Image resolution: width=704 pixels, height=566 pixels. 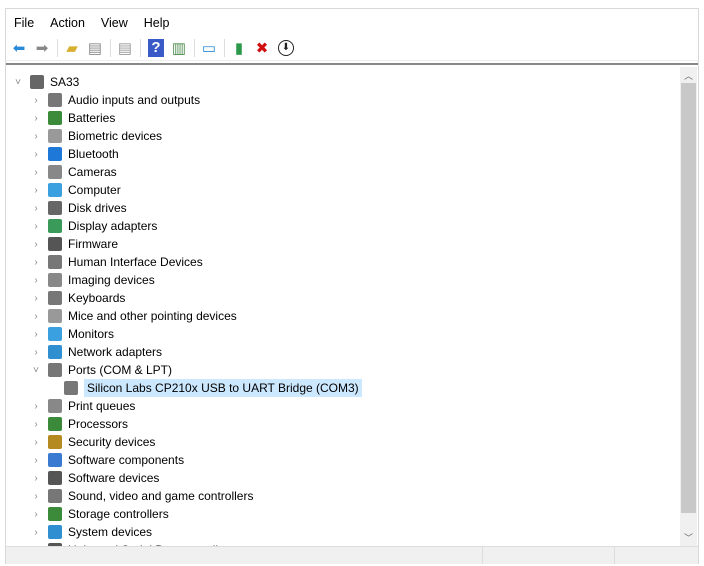 I want to click on tree-item-label: Biometric devices, so click(x=115, y=136).